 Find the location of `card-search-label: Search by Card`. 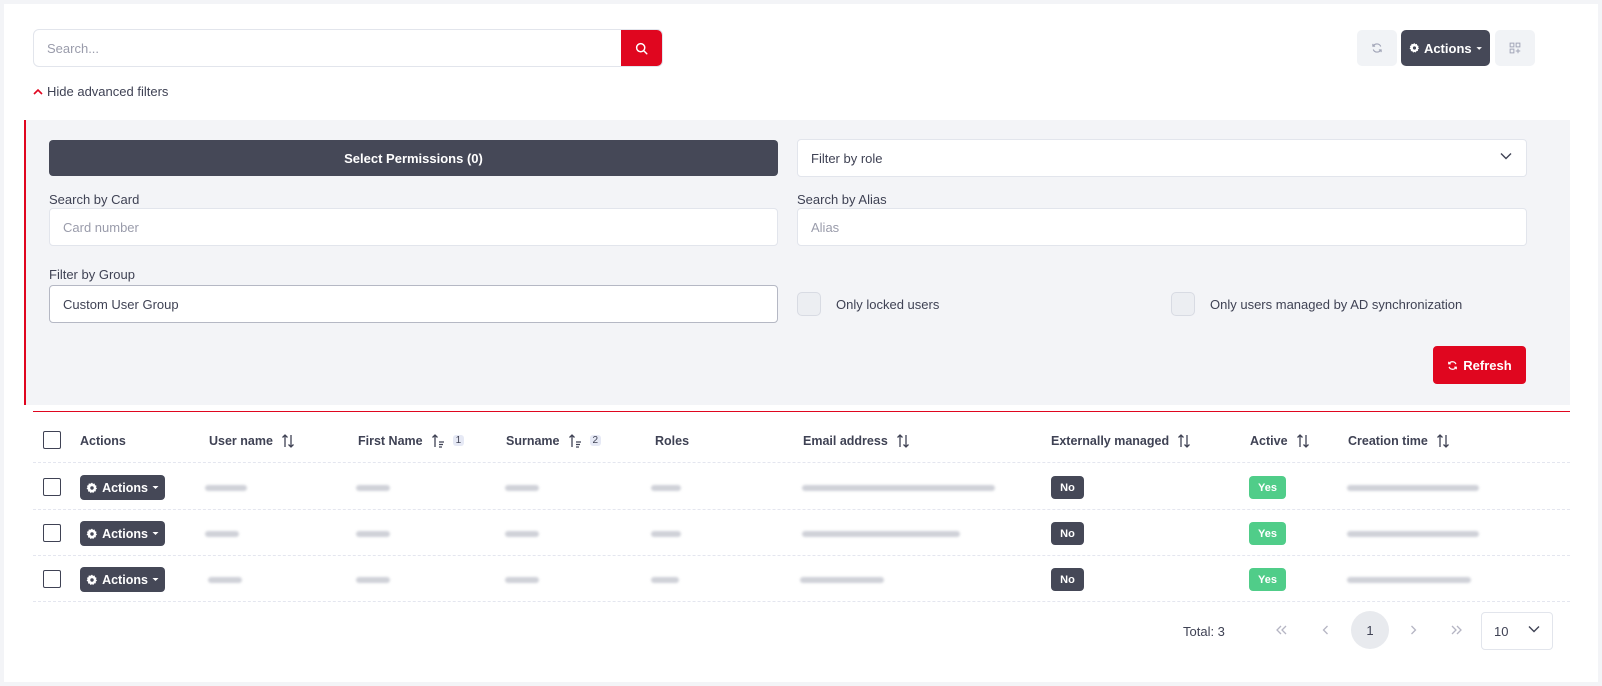

card-search-label: Search by Card is located at coordinates (94, 199).